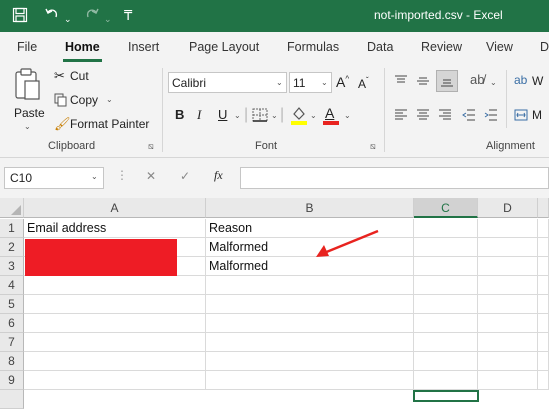 The width and height of the screenshot is (549, 409). I want to click on align-top-icon, so click(401, 81).